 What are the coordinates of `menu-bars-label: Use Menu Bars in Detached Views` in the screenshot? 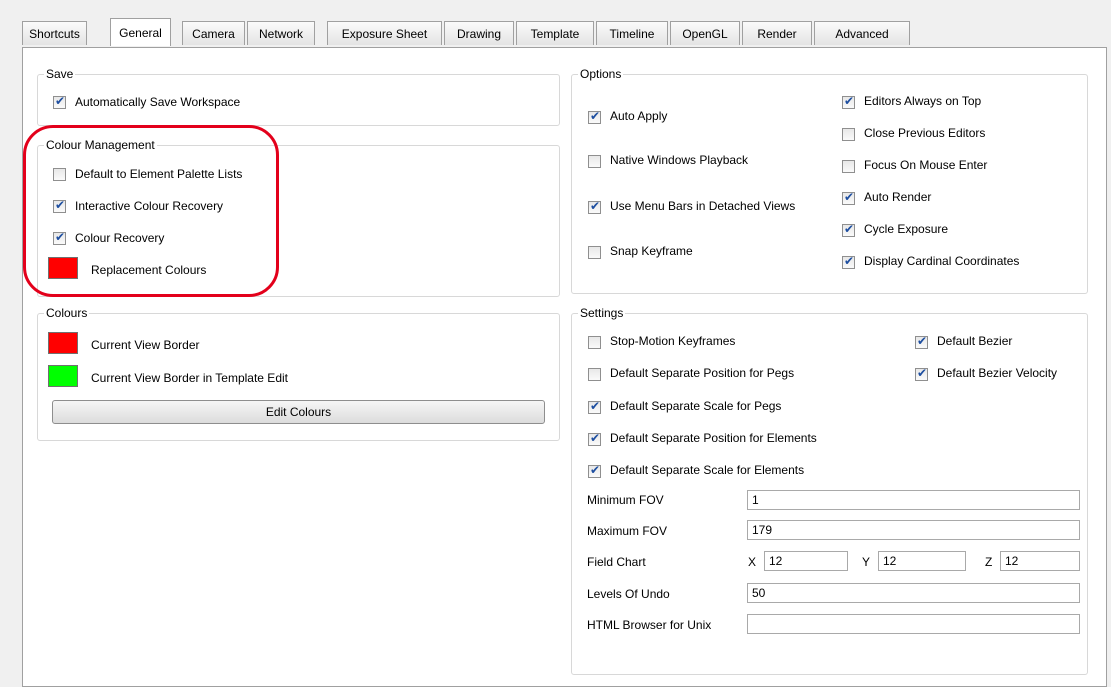 It's located at (703, 206).